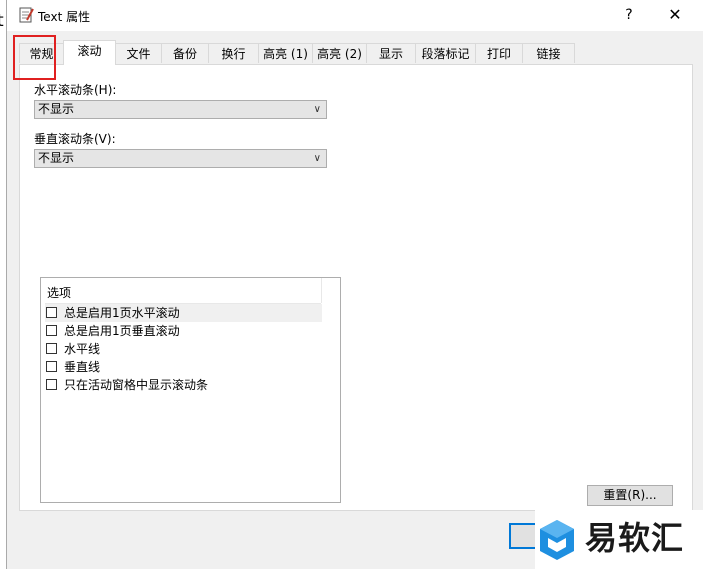  I want to click on option-item-v-scroll-page: 总是启用1页垂直滚动, so click(183, 331).